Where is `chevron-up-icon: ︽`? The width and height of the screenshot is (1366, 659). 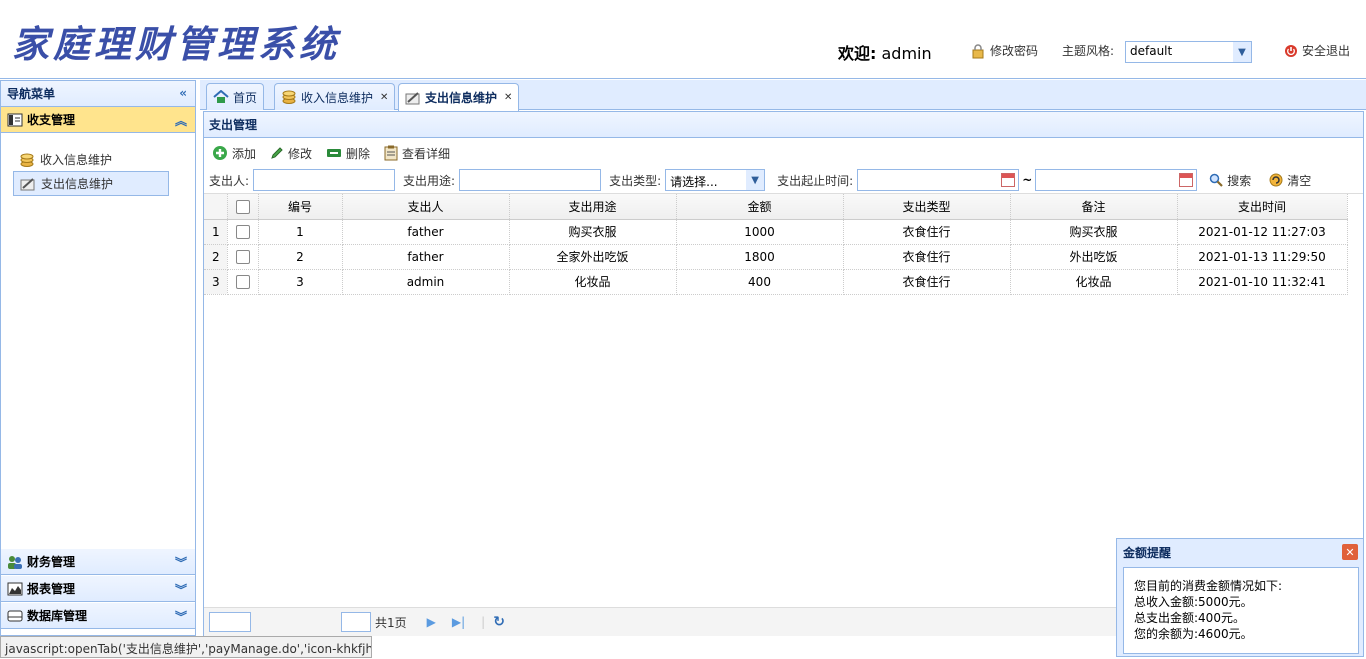 chevron-up-icon: ︽ is located at coordinates (181, 120).